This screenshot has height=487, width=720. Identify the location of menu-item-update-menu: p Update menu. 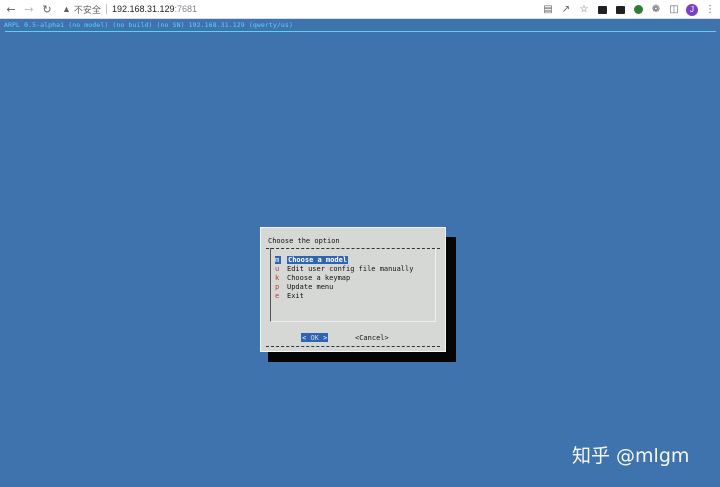
(304, 286).